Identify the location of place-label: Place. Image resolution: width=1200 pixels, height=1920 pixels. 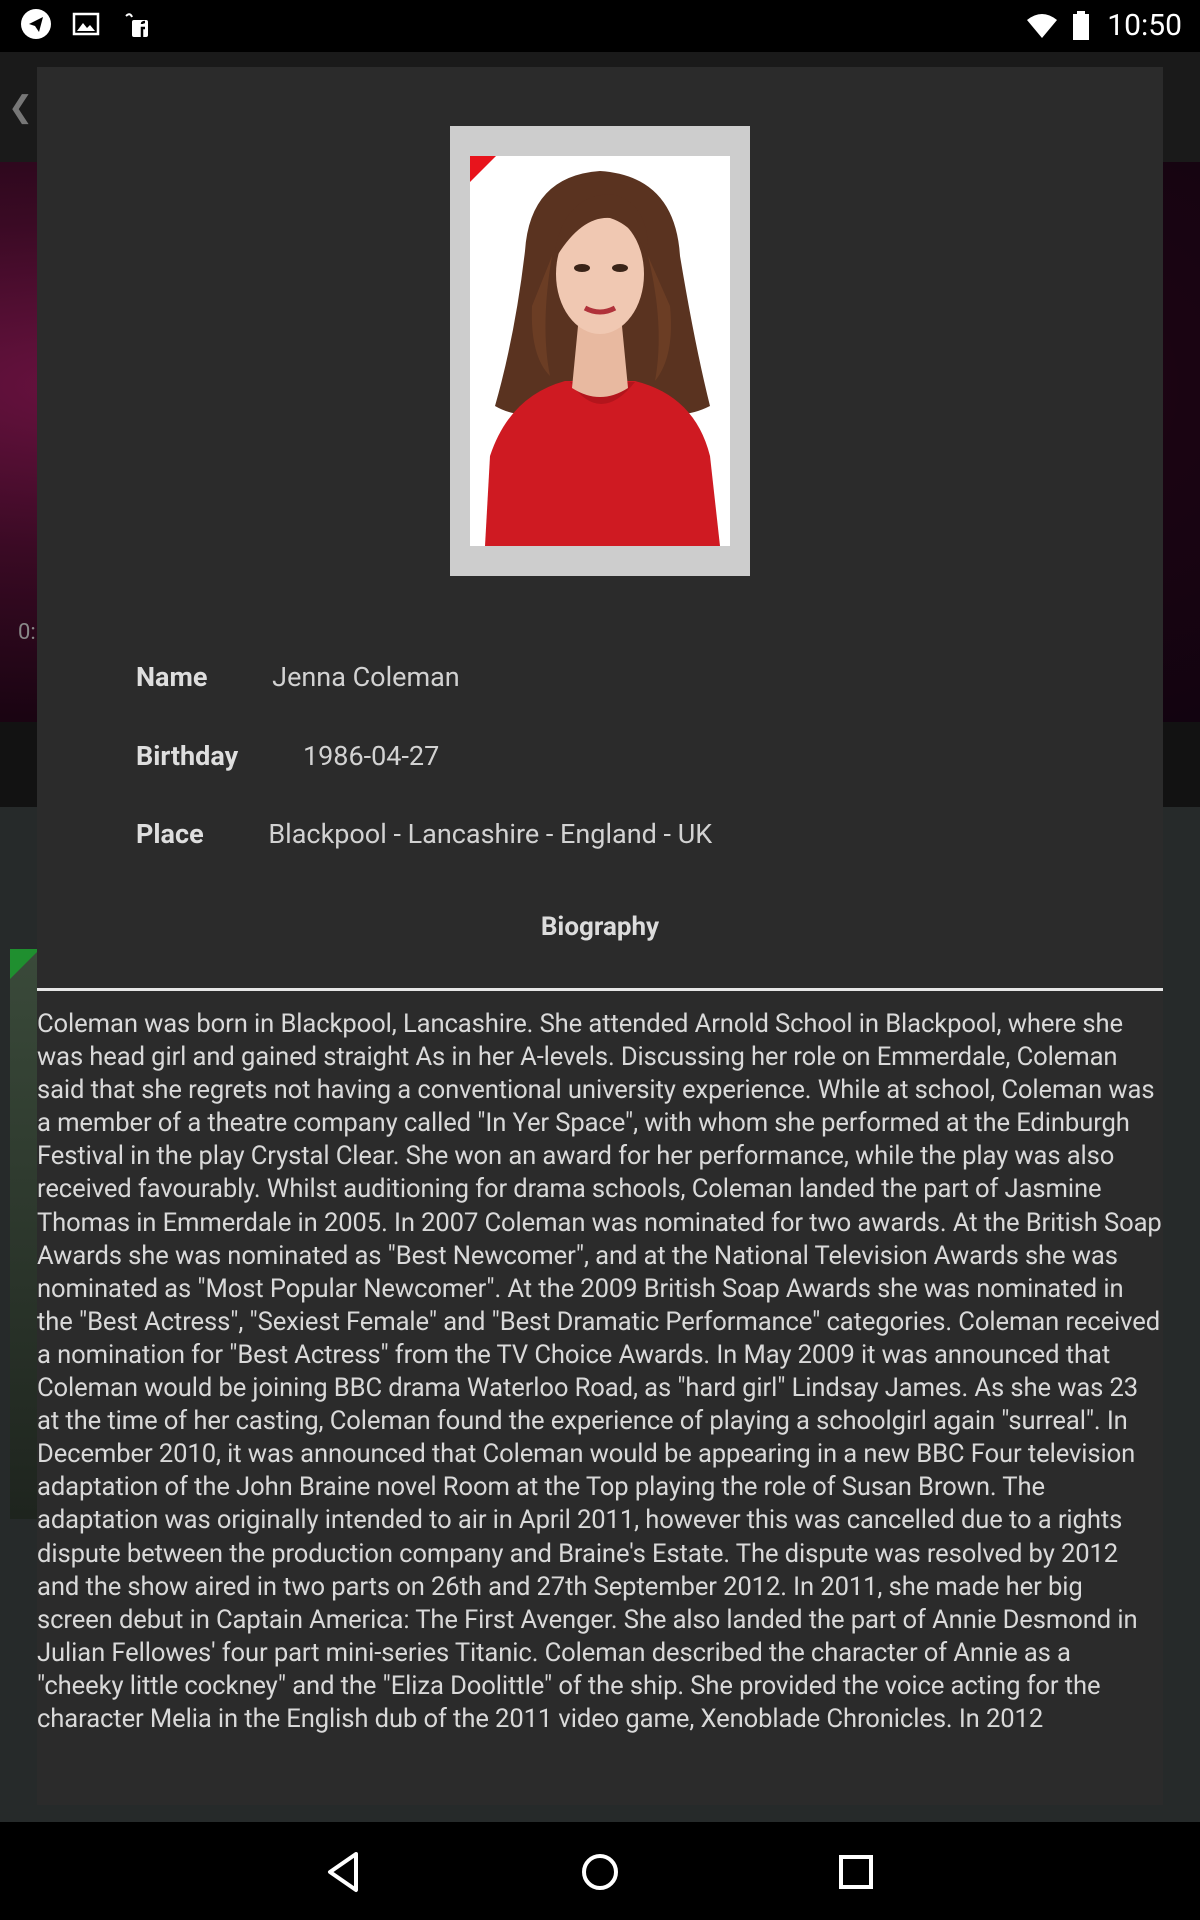
(170, 834).